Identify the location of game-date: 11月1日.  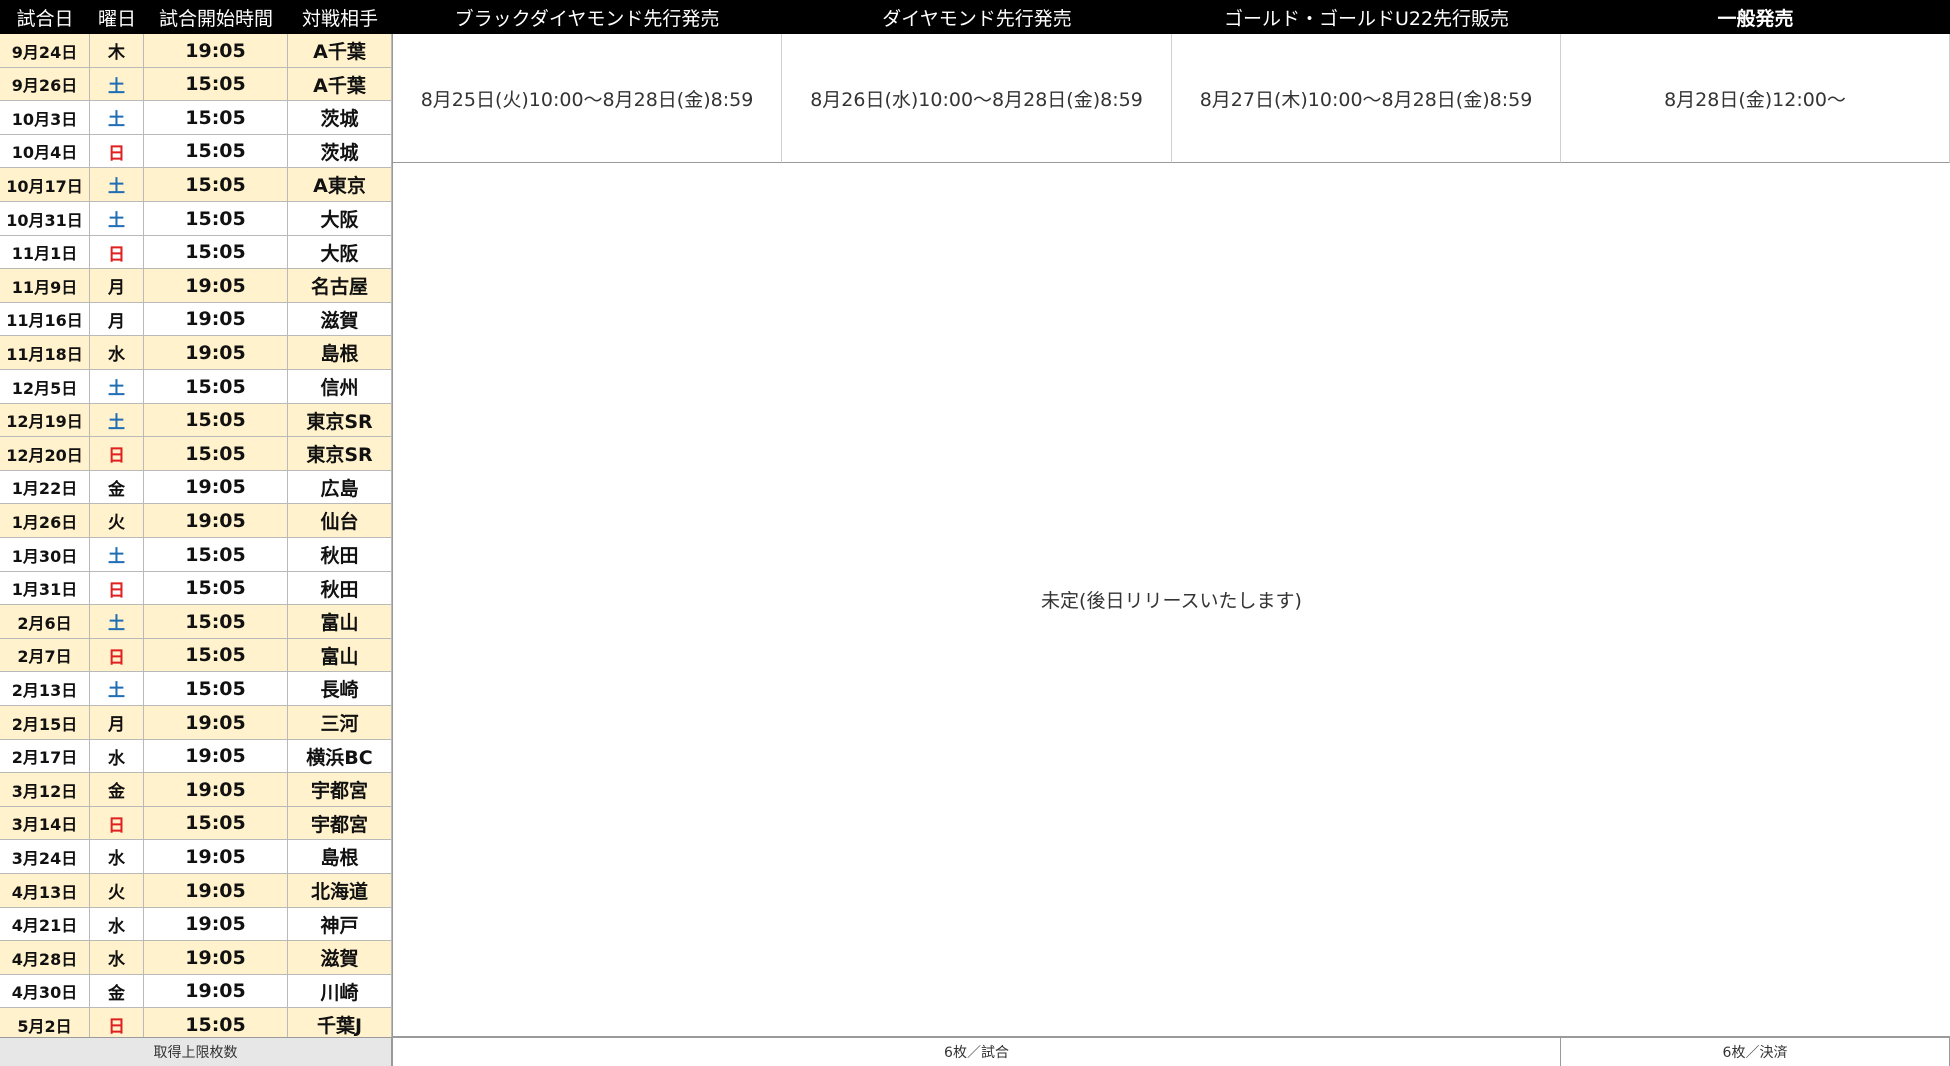
(45, 252).